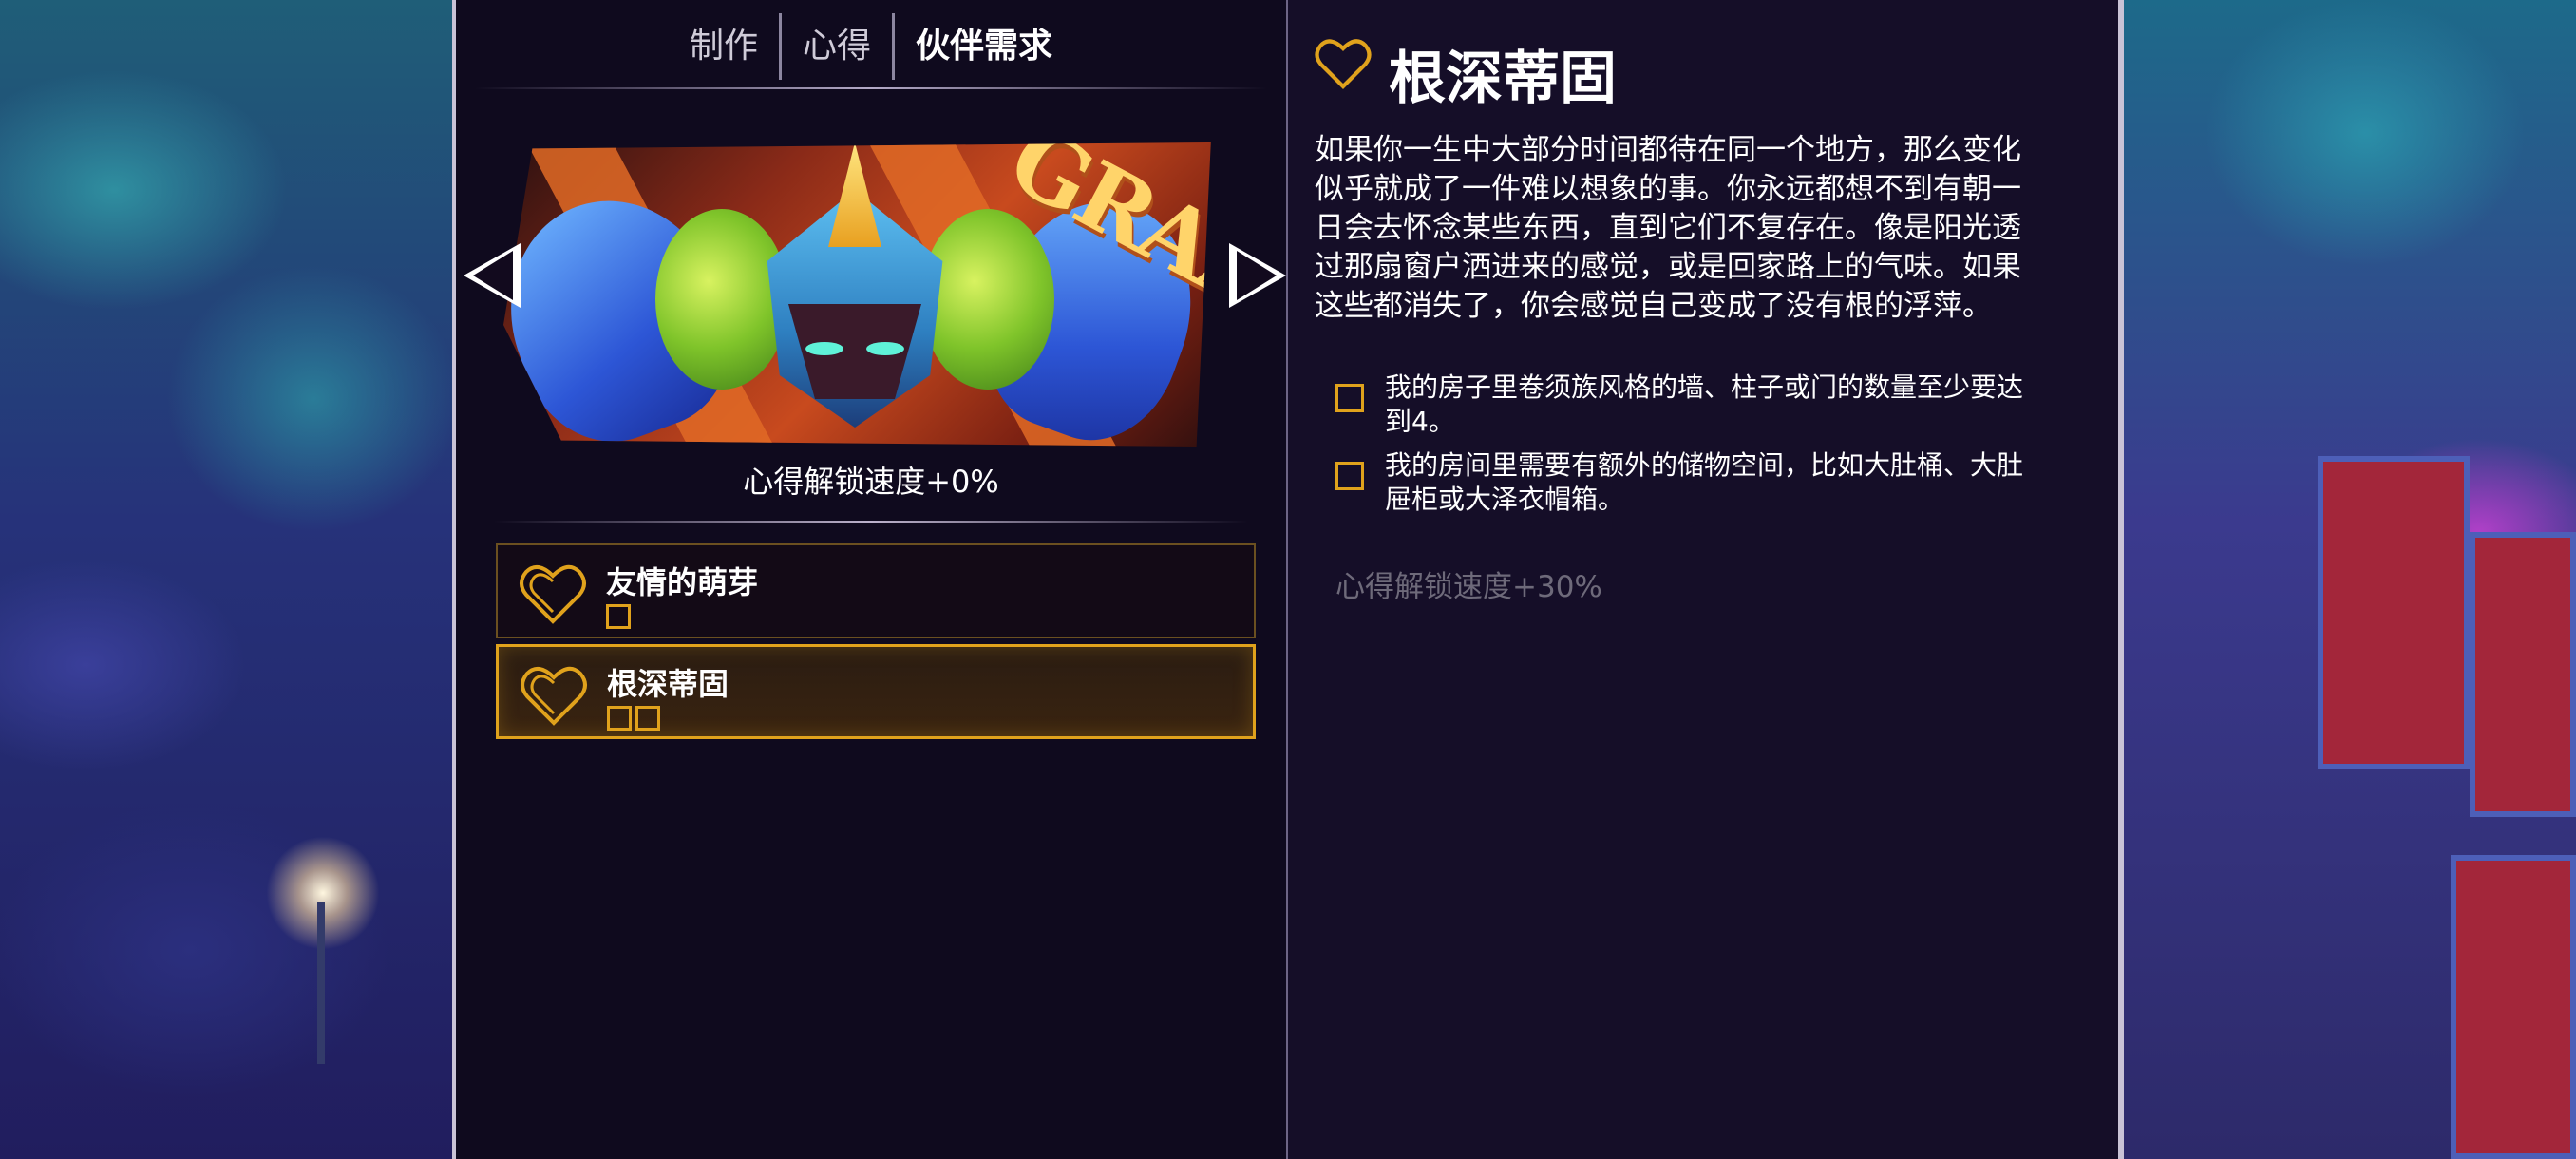 The image size is (2576, 1159). Describe the element at coordinates (857, 294) in the screenshot. I see `companion-portrait-banner: GRAAA` at that location.